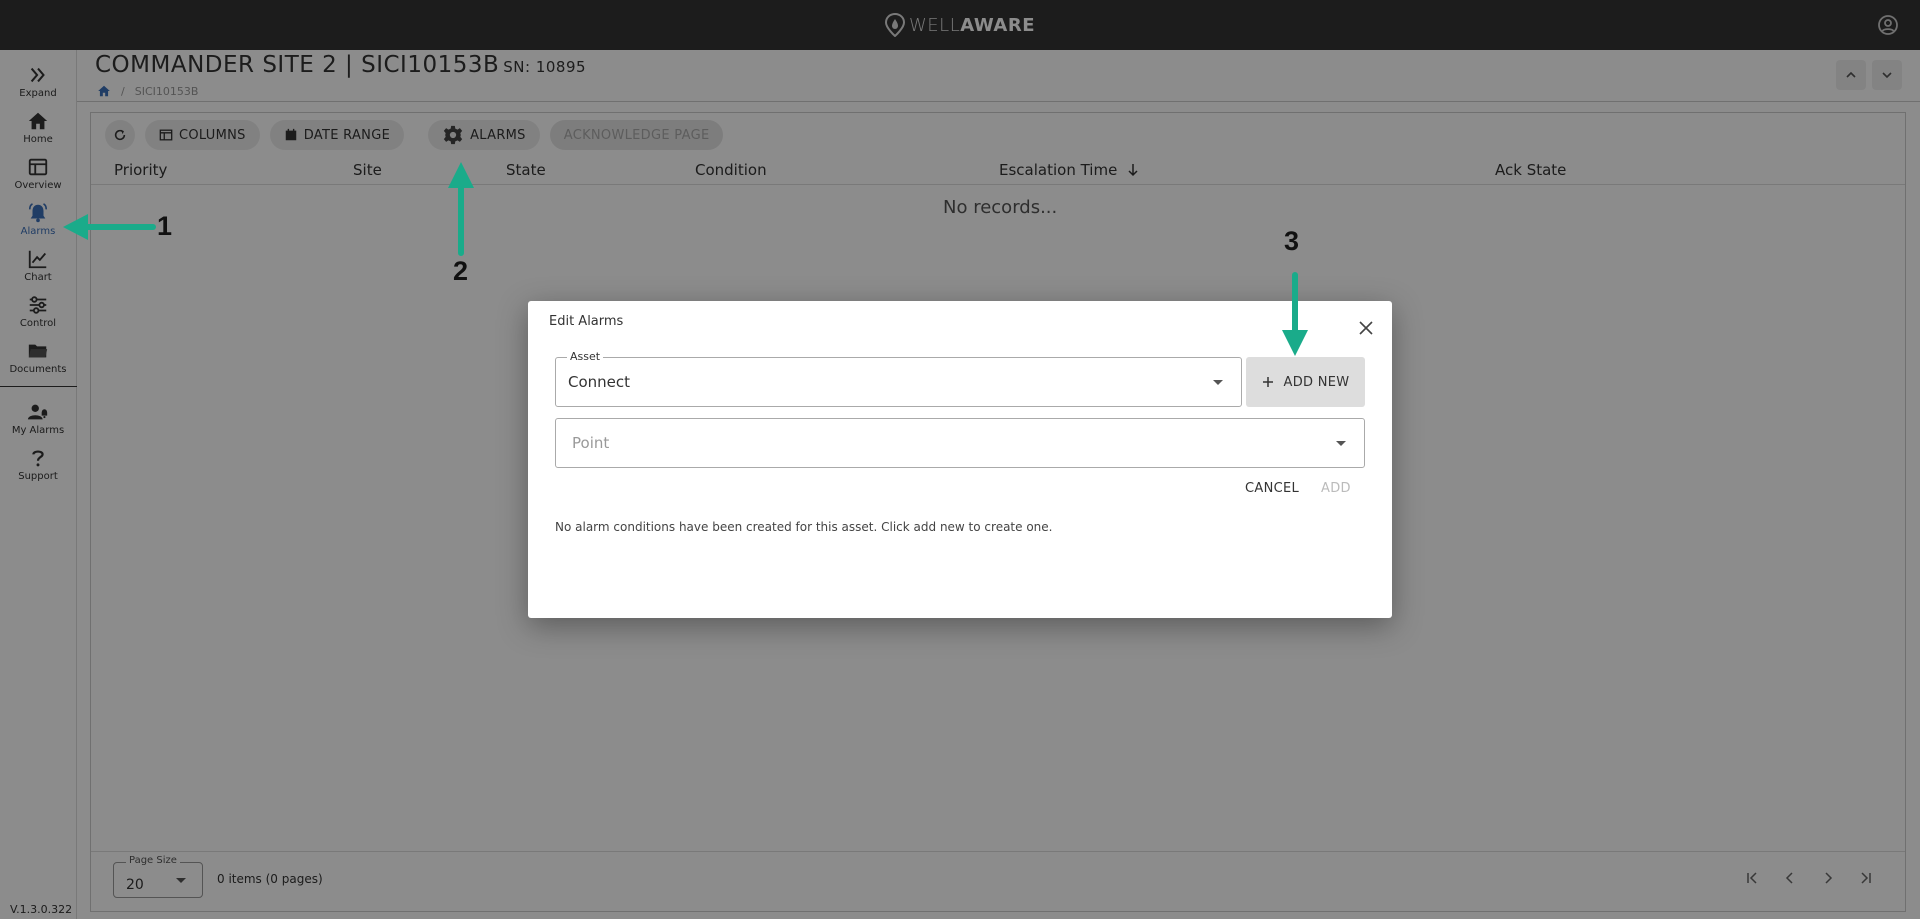  What do you see at coordinates (1366, 328) in the screenshot?
I see `close-icon` at bounding box center [1366, 328].